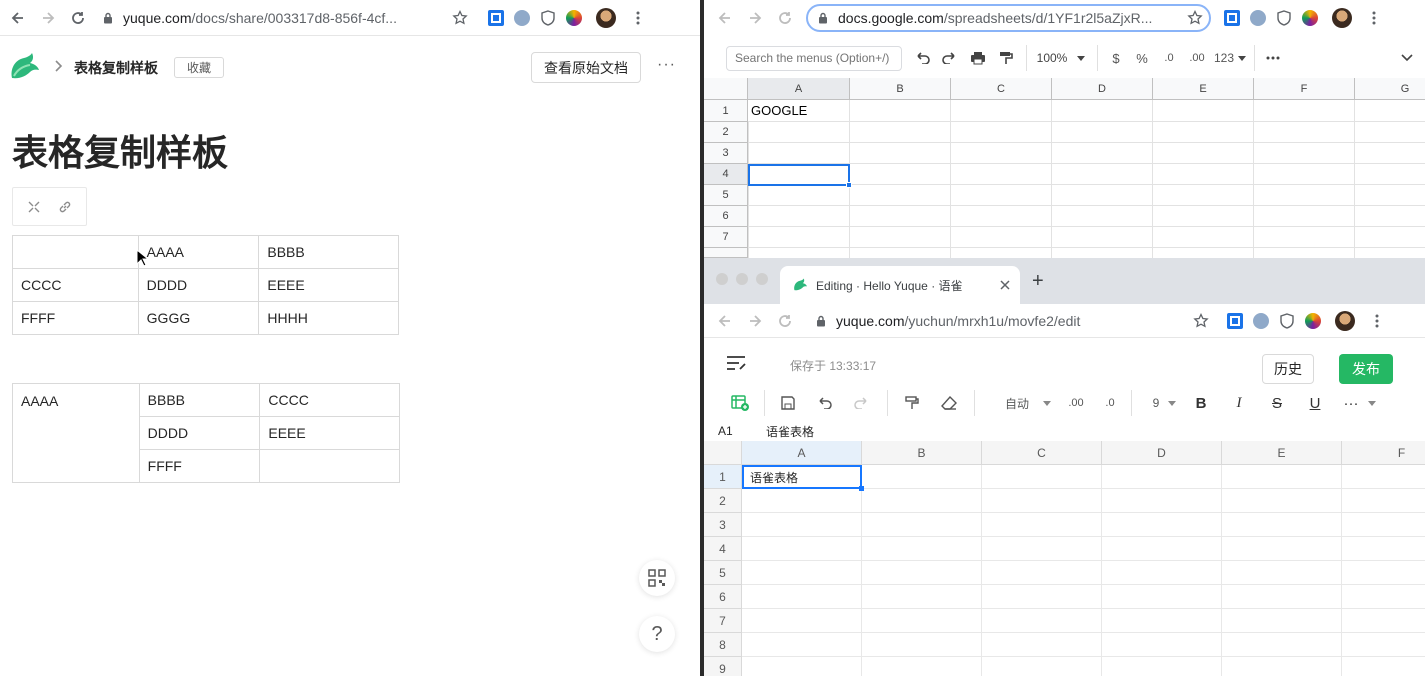  I want to click on number-format-select: 自动, so click(1017, 403).